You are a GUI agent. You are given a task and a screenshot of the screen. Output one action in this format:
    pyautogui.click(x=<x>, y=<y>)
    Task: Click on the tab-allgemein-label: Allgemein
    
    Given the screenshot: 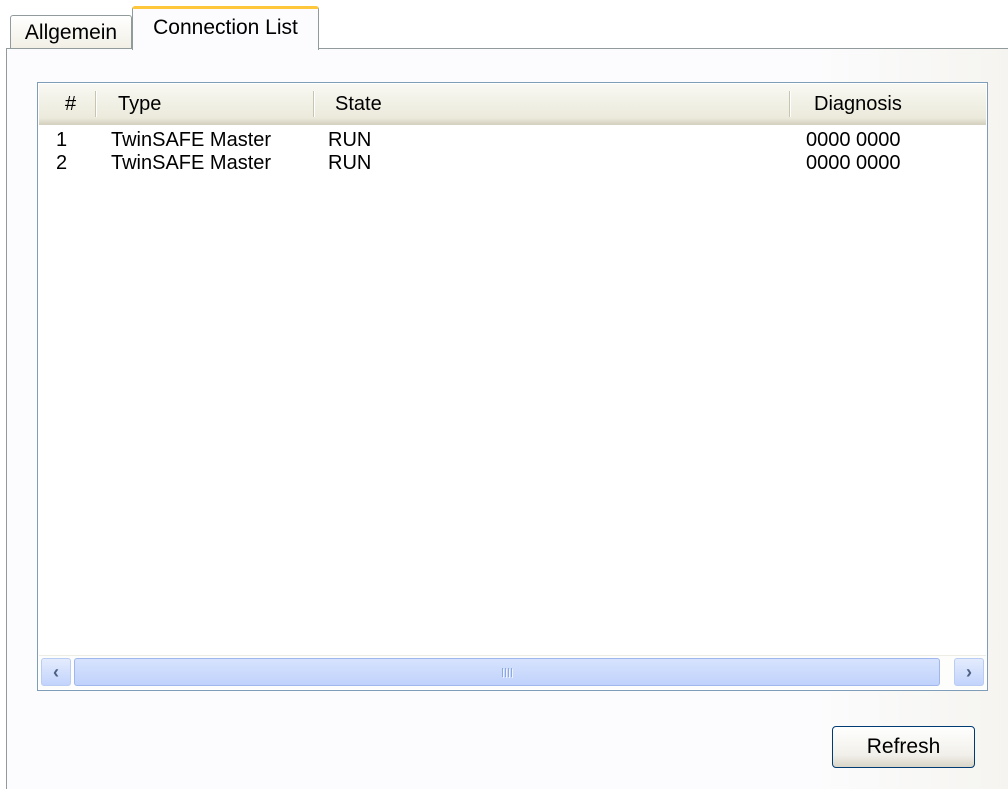 What is the action you would take?
    pyautogui.click(x=71, y=32)
    